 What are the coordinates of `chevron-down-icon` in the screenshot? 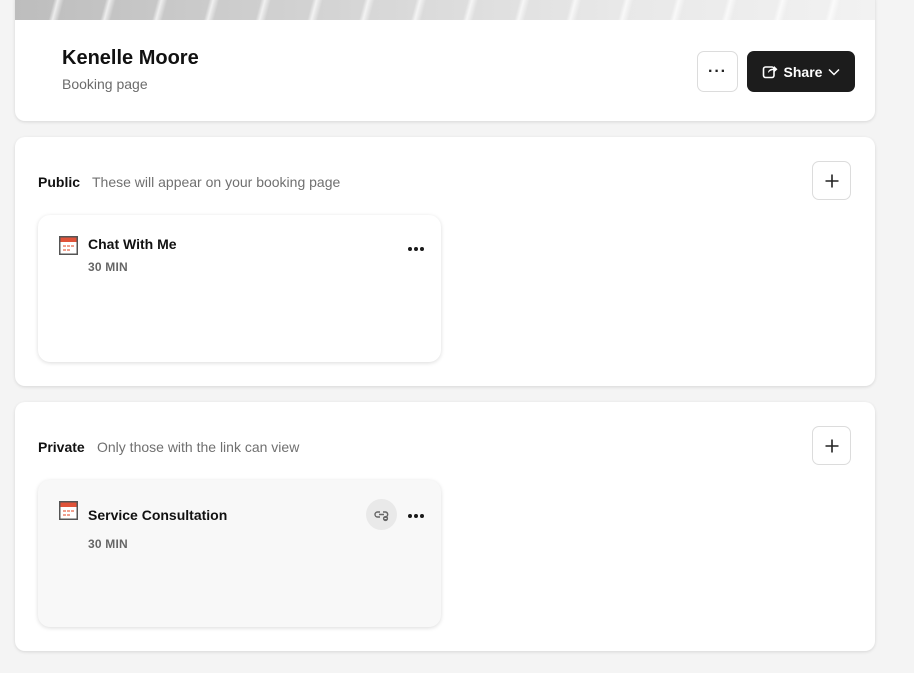 It's located at (834, 72).